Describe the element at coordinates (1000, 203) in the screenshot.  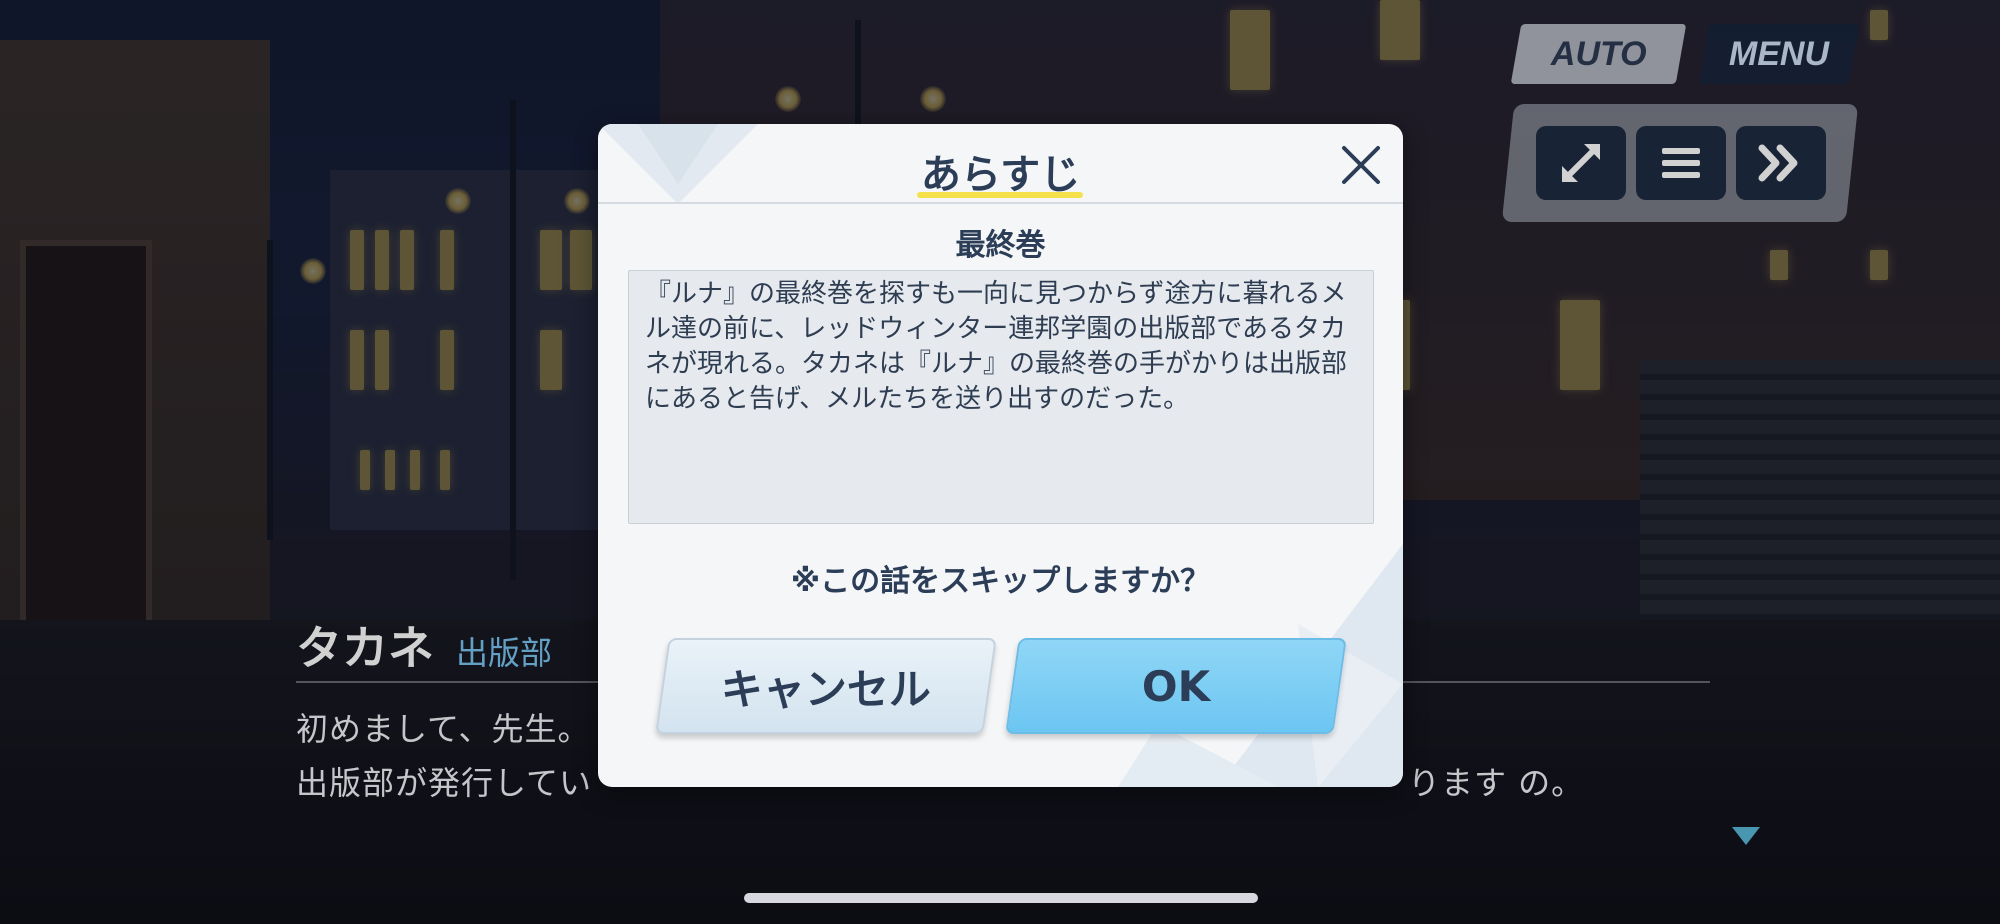
I see `title-separator` at that location.